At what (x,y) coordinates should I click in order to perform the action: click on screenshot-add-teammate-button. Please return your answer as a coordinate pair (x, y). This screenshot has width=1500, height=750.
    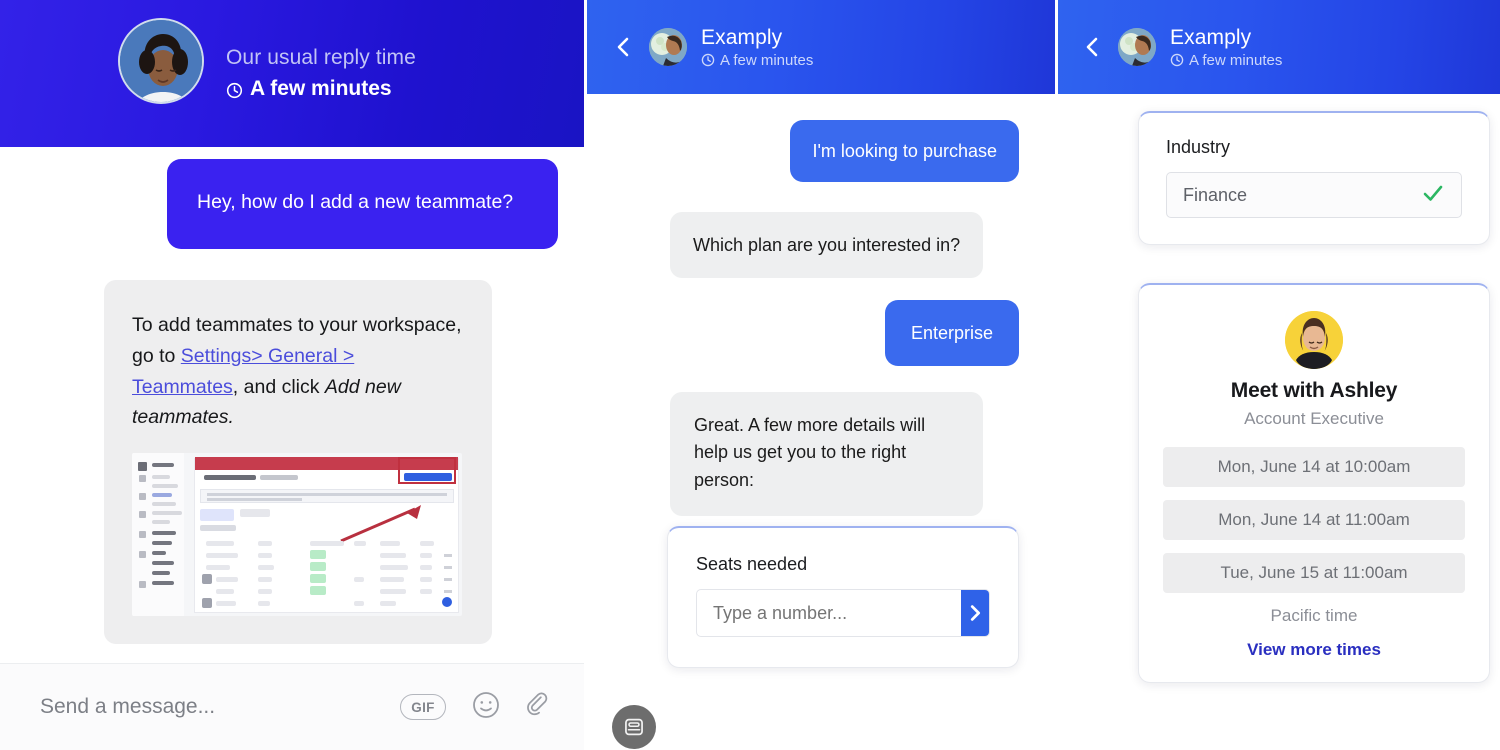
    Looking at the image, I should click on (428, 477).